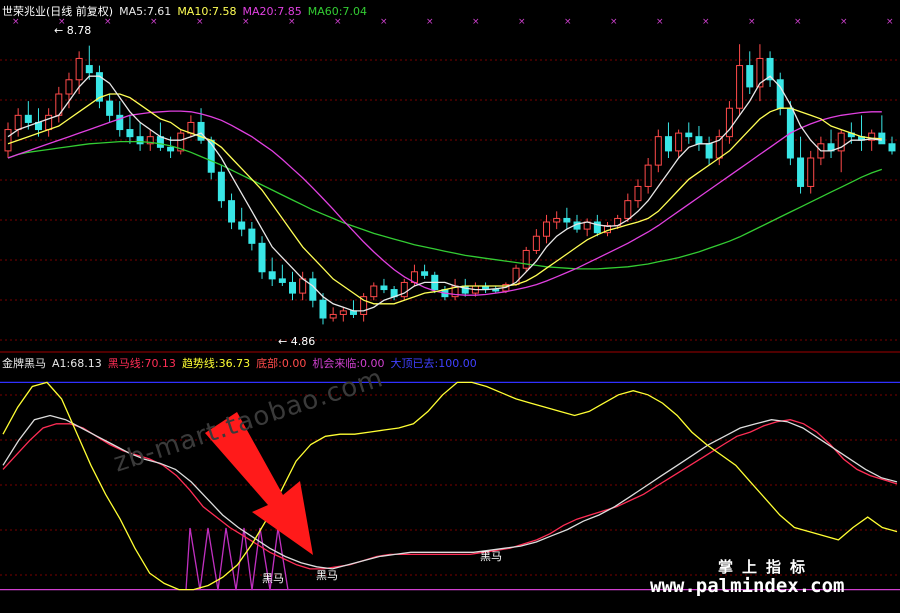  I want to click on ma10-value: MA10:7.58, so click(207, 11).